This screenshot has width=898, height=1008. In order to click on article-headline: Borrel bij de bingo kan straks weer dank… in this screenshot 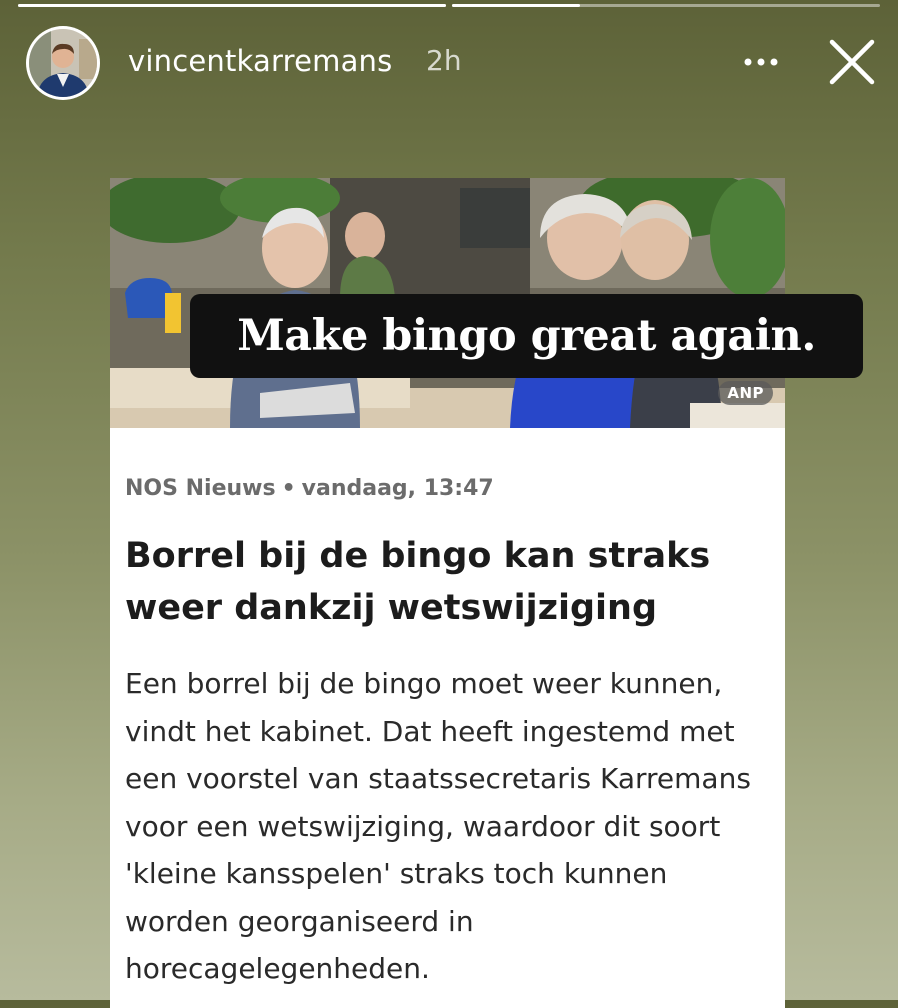, I will do `click(445, 582)`.